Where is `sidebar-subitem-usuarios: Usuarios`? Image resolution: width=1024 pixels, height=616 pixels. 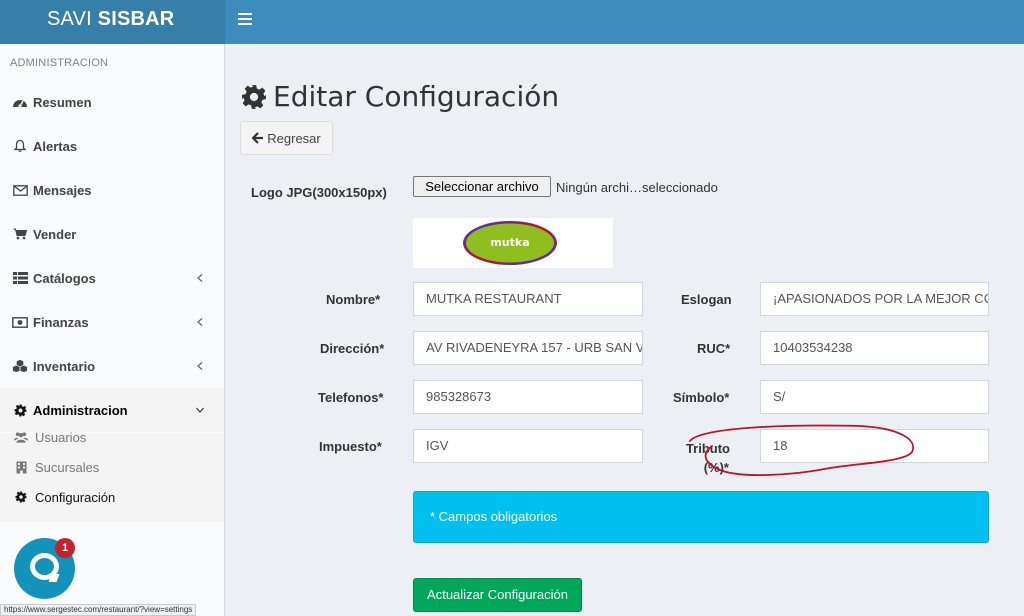
sidebar-subitem-usuarios: Usuarios is located at coordinates (50, 437).